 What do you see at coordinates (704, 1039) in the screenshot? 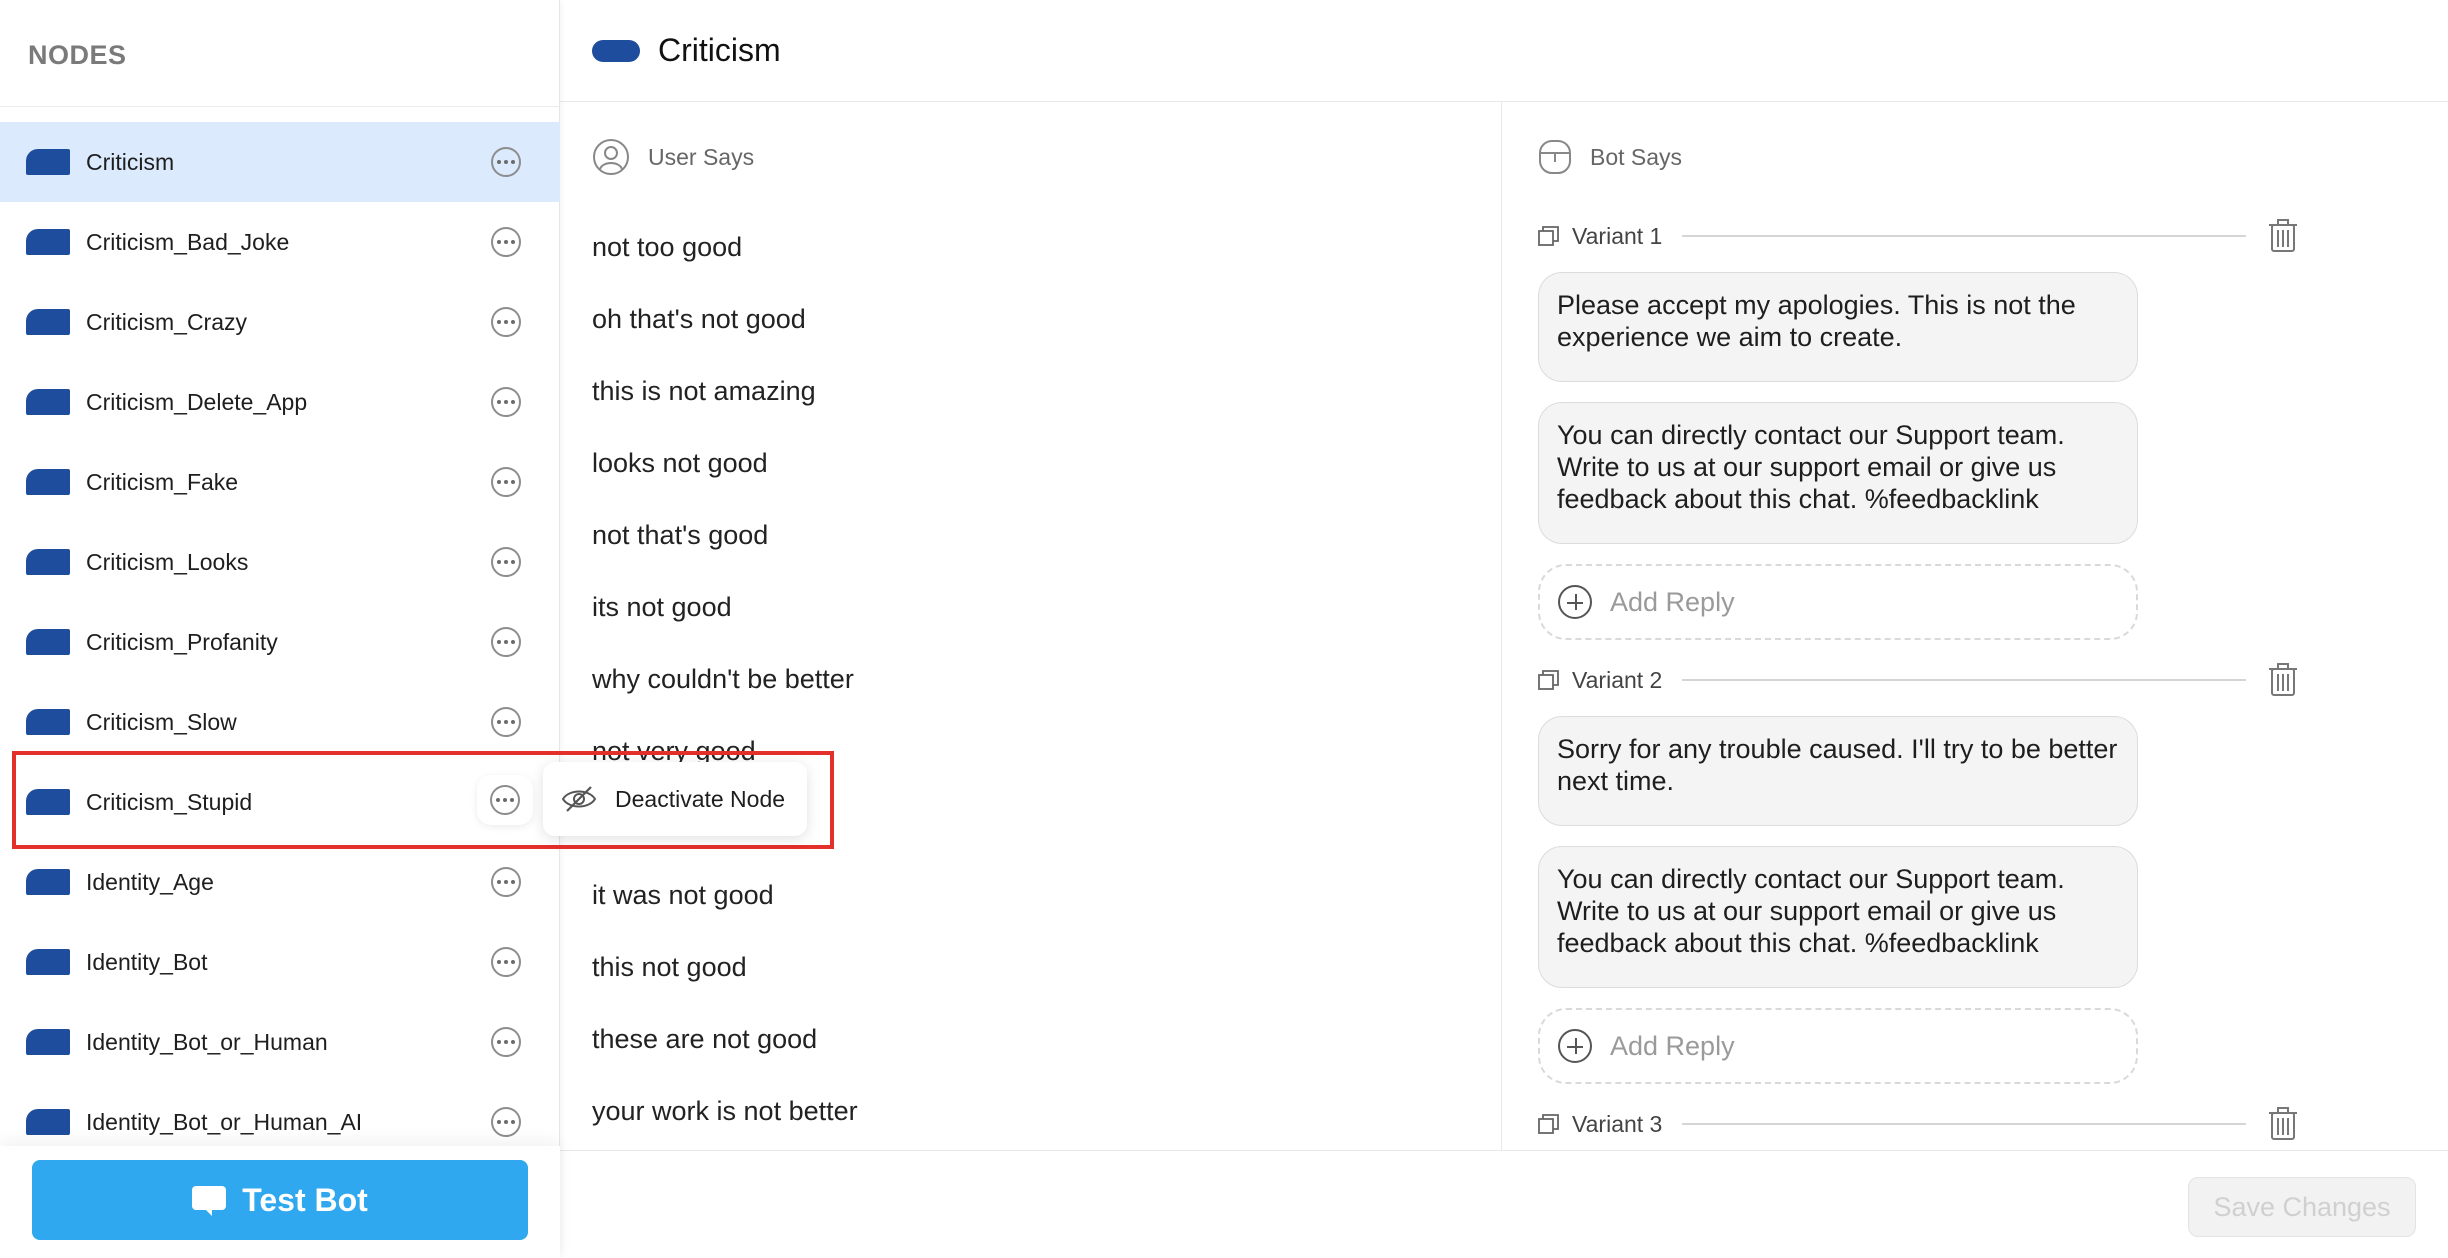
I see `user-phrase: these are not good` at bounding box center [704, 1039].